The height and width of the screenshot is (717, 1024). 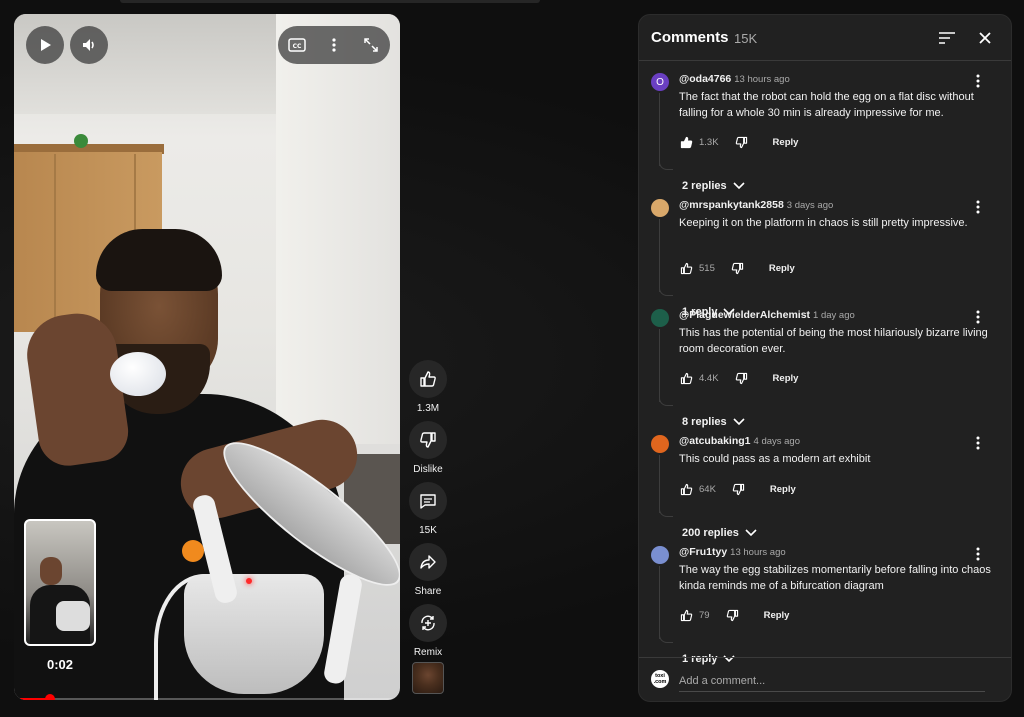 What do you see at coordinates (55, 242) in the screenshot?
I see `video-scene-detail` at bounding box center [55, 242].